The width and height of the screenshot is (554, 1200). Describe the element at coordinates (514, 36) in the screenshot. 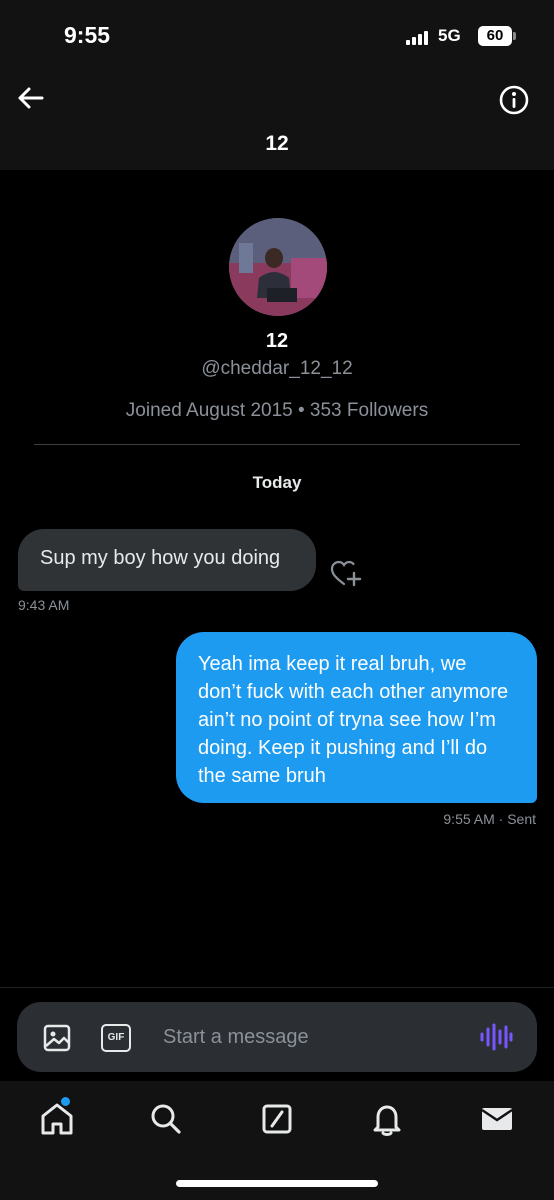

I see `battery-tip` at that location.